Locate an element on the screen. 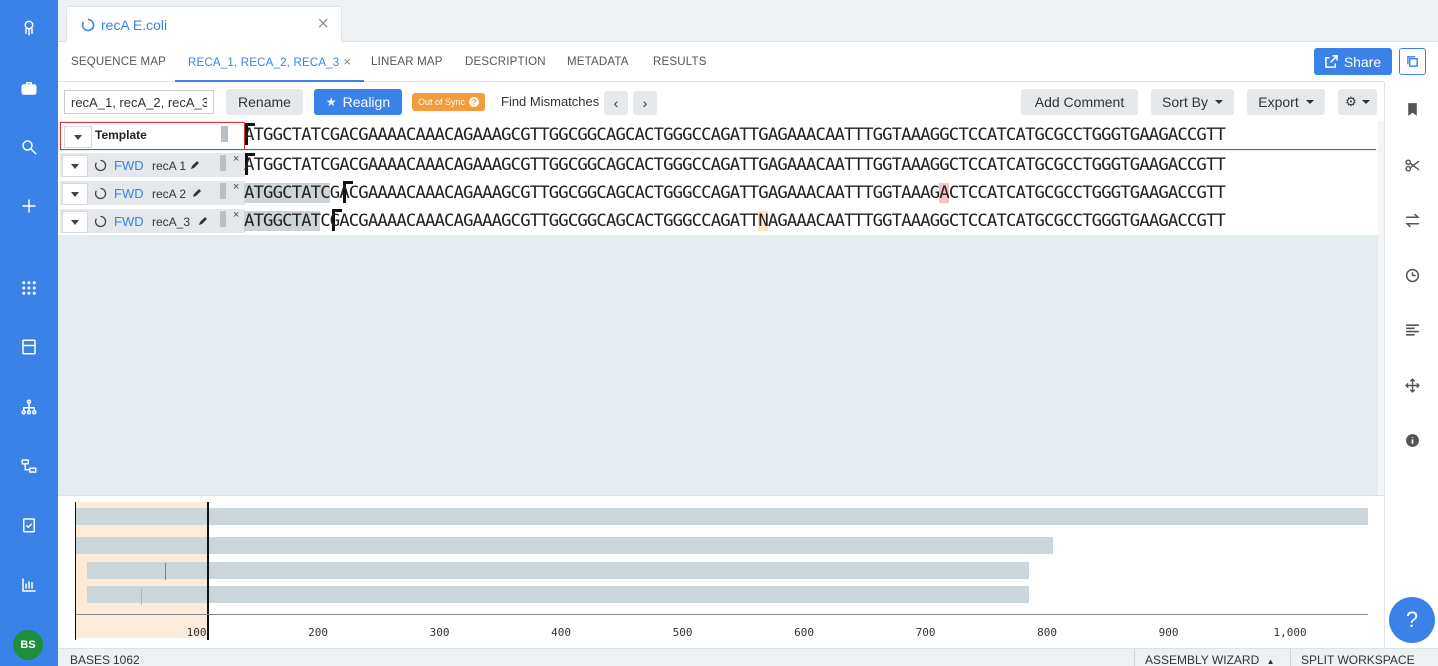  tab-alignment: RECA_1, RECA_2, RECA_3 × is located at coordinates (270, 62).